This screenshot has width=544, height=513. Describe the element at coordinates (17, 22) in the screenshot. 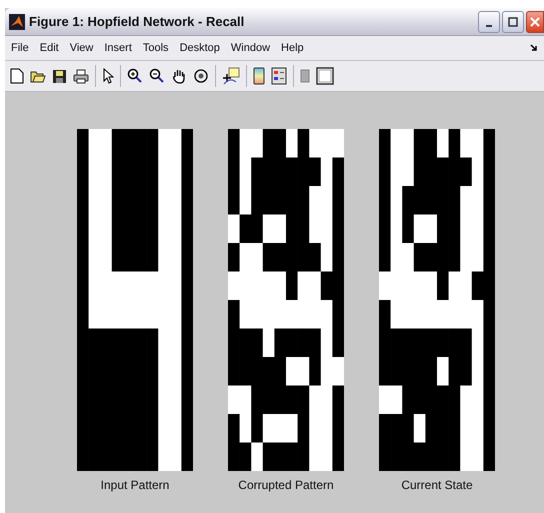

I see `app-icon` at that location.